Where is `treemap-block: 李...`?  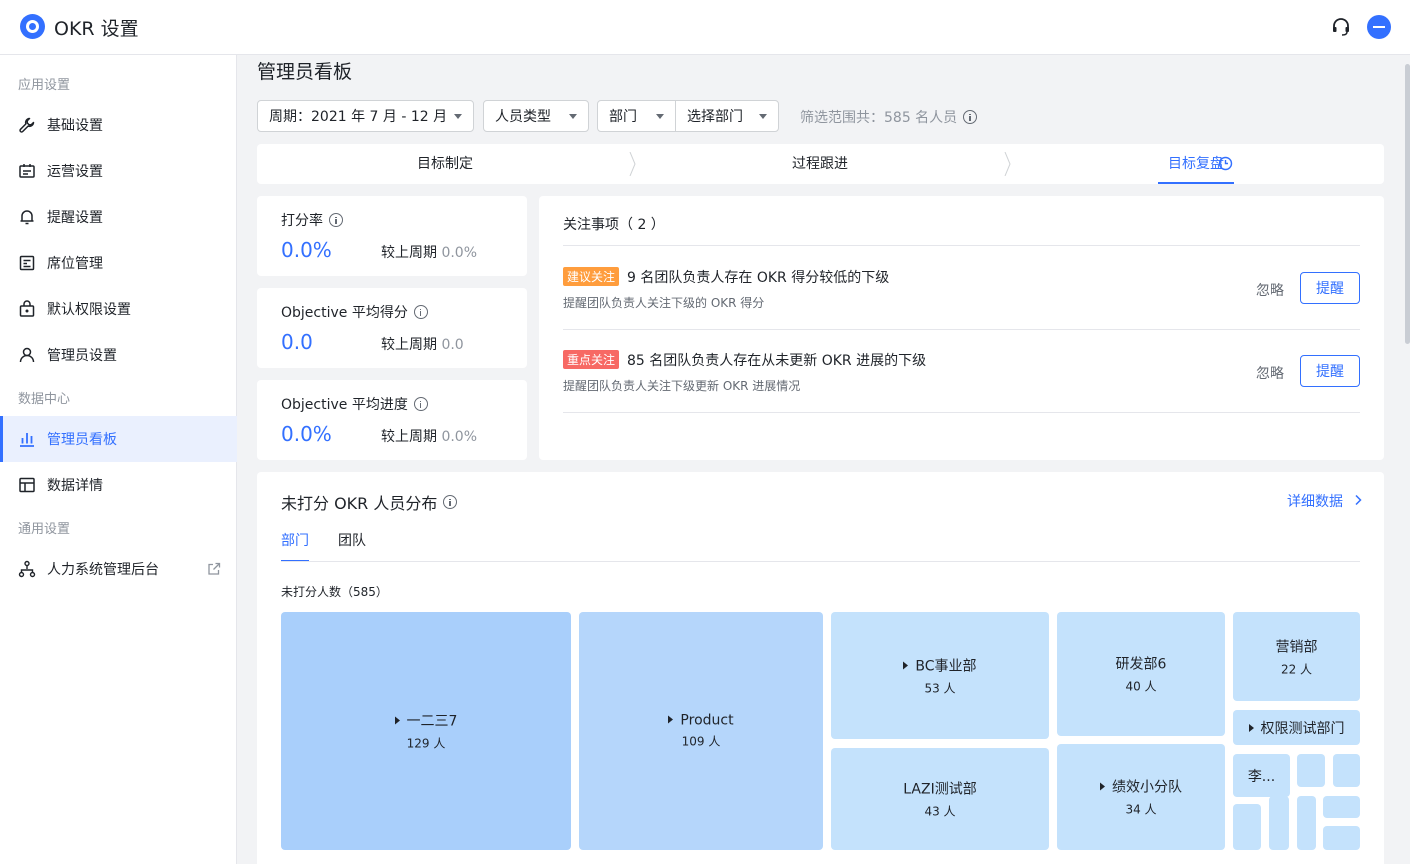
treemap-block: 李... is located at coordinates (1261, 775).